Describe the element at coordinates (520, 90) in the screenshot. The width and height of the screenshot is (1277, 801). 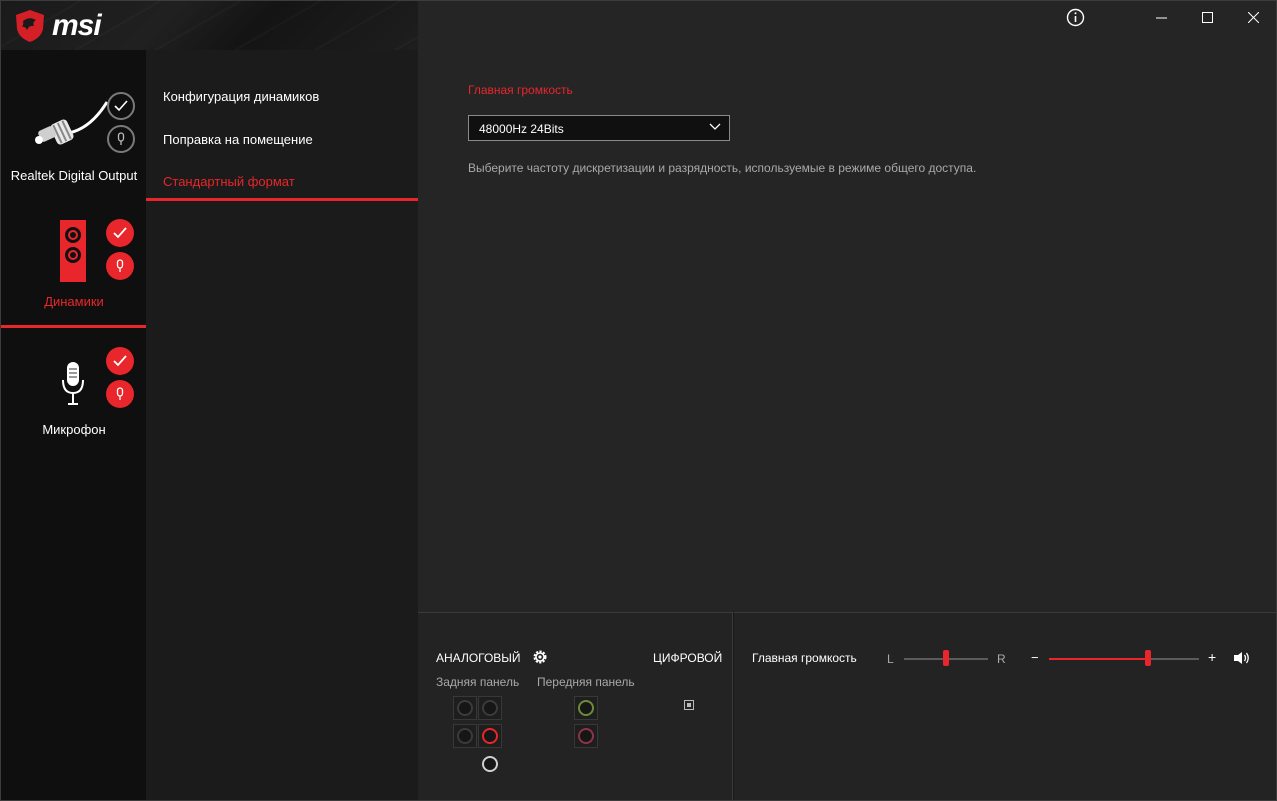
I see `section-title: Главная громкость` at that location.